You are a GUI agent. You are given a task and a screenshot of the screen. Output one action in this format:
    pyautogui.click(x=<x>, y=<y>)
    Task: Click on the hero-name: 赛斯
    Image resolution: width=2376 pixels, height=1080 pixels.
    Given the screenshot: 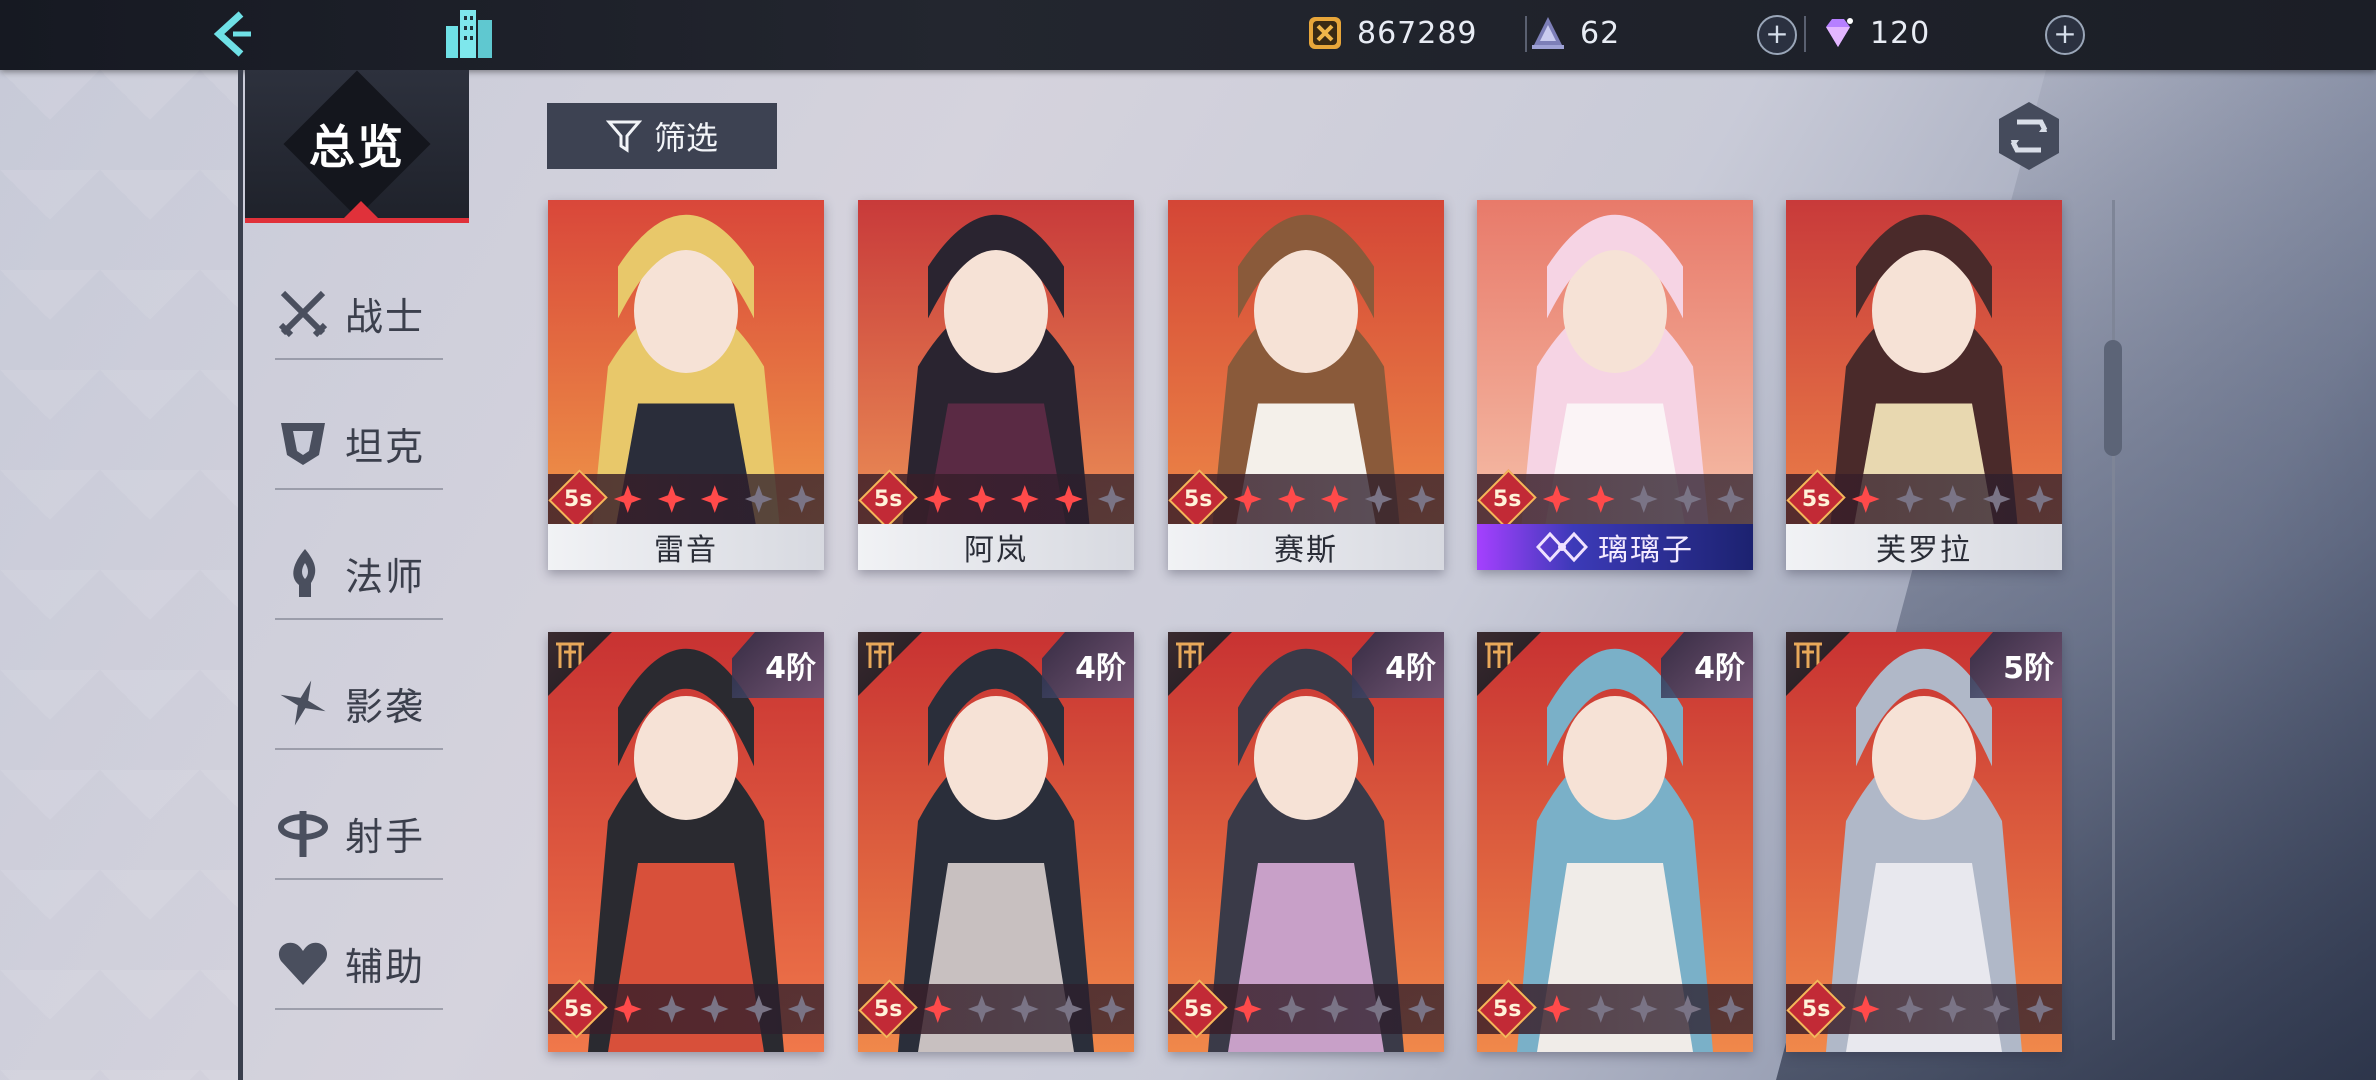 What is the action you would take?
    pyautogui.click(x=1306, y=550)
    